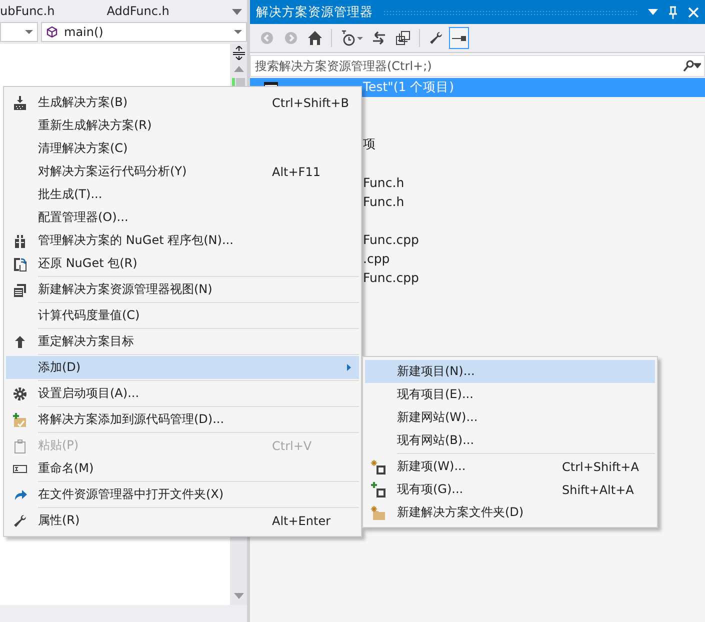 Image resolution: width=705 pixels, height=622 pixels. What do you see at coordinates (182, 367) in the screenshot?
I see `menu-item: 添加(D)` at bounding box center [182, 367].